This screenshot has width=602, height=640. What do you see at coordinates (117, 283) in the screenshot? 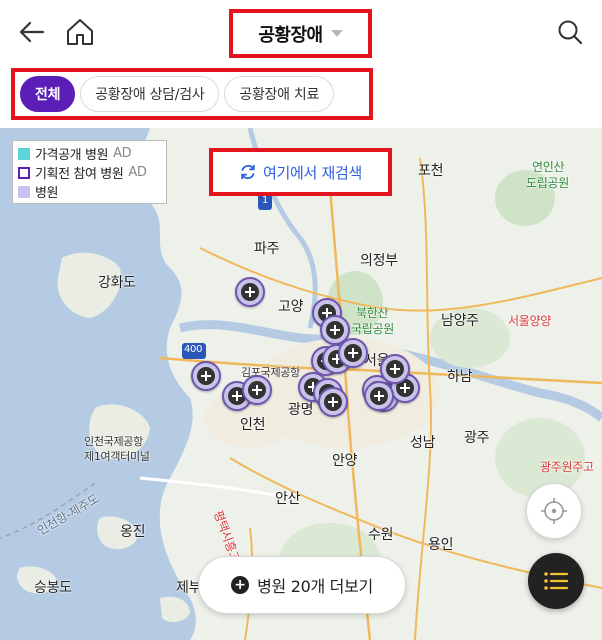
I see `map-label: 강화도` at bounding box center [117, 283].